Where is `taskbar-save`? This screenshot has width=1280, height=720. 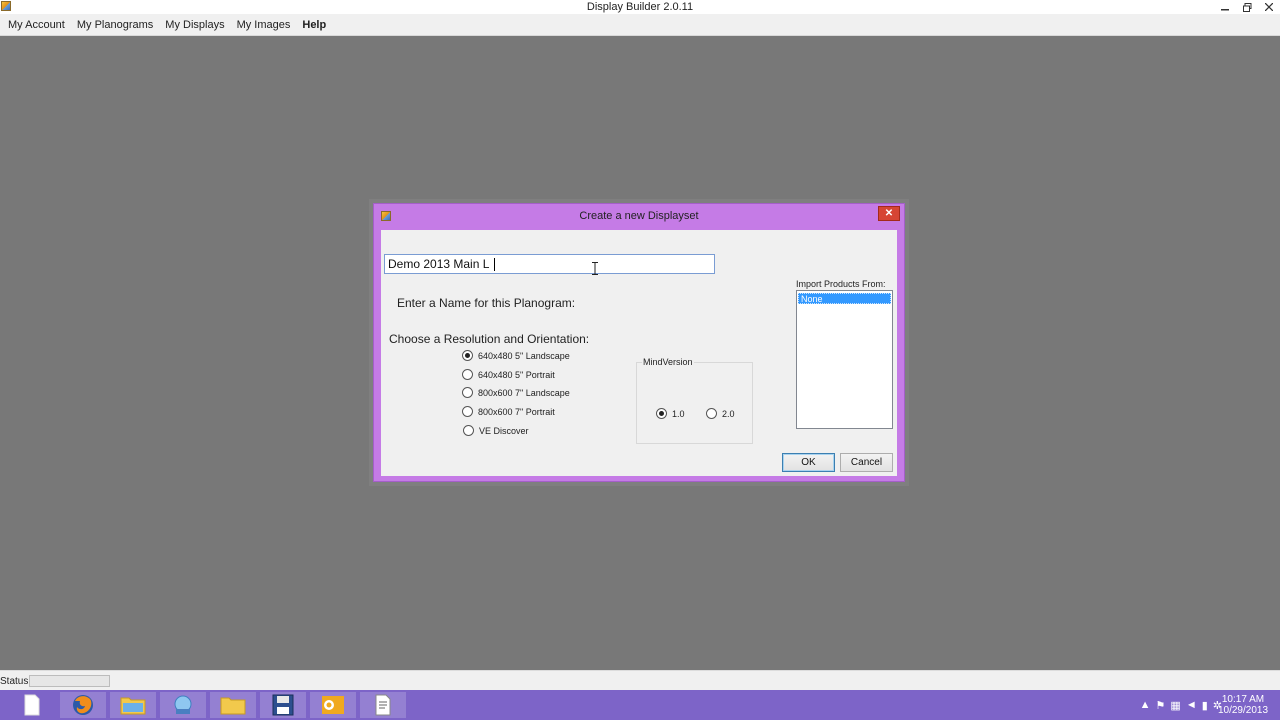 taskbar-save is located at coordinates (283, 705).